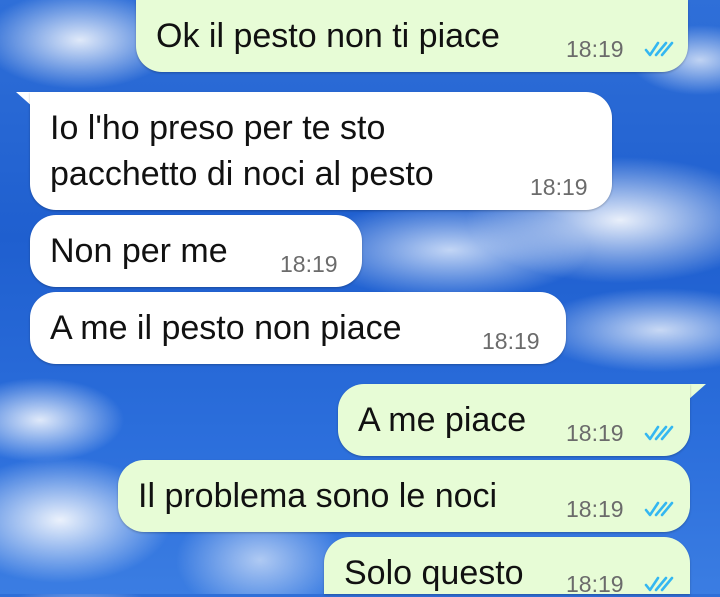 This screenshot has height=597, width=720. What do you see at coordinates (226, 328) in the screenshot?
I see `message-text: A me il pesto non piace` at bounding box center [226, 328].